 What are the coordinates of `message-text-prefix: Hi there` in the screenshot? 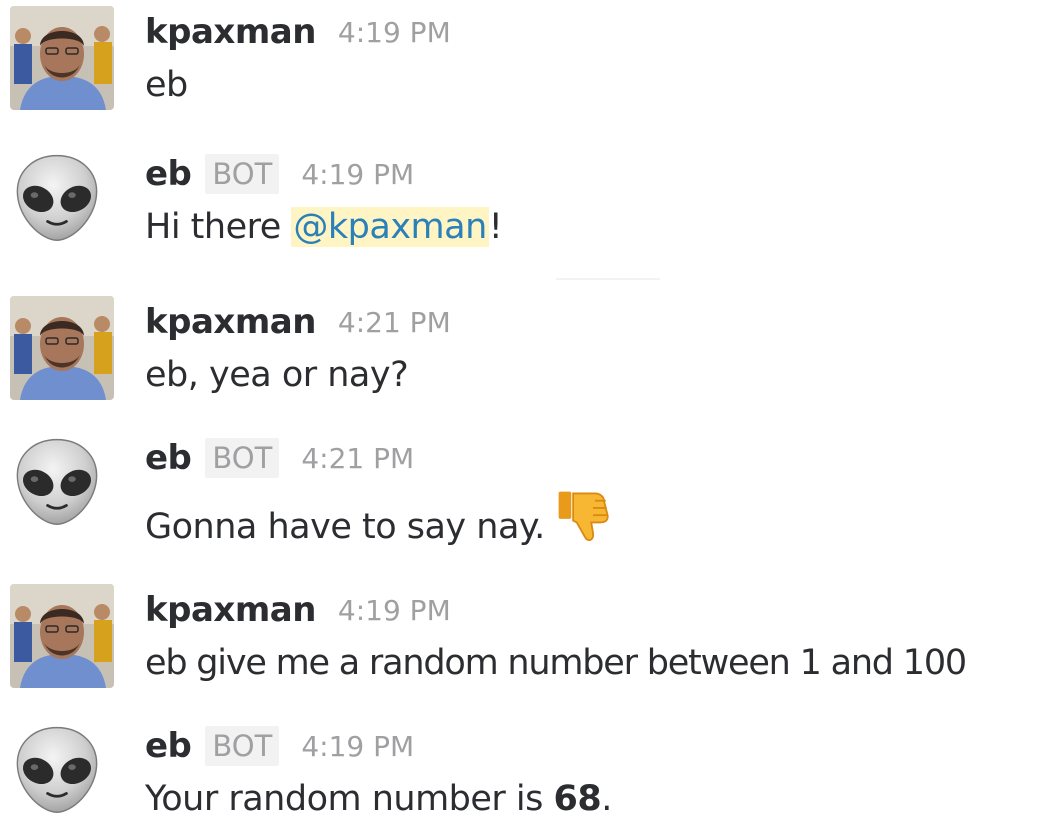 It's located at (218, 227).